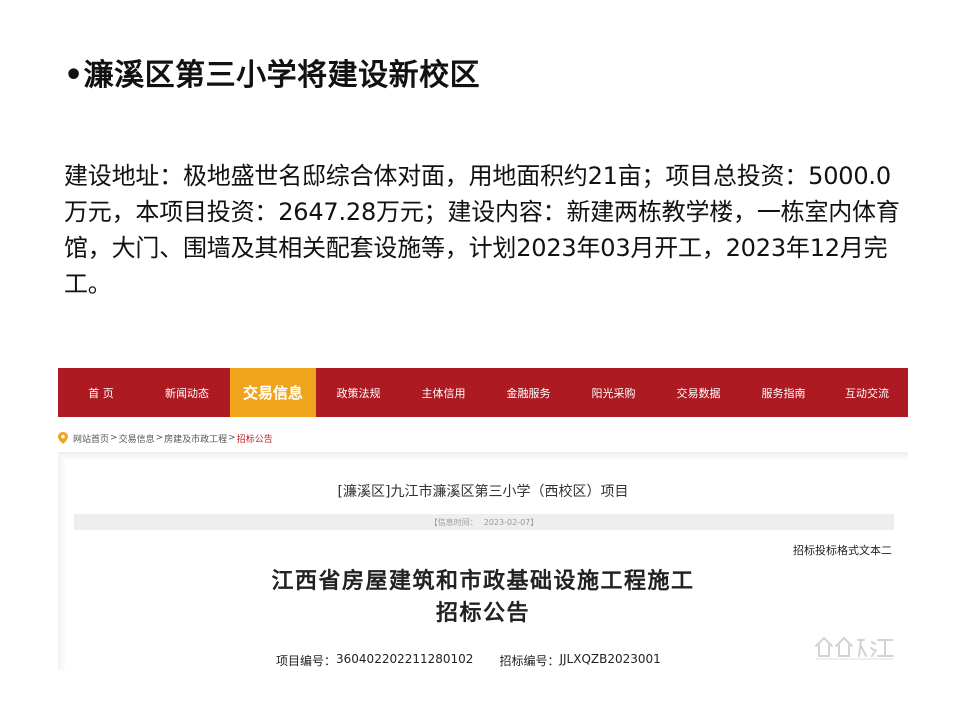 This screenshot has height=720, width=960. Describe the element at coordinates (867, 392) in the screenshot. I see `nav-interaction: 互动交流` at that location.